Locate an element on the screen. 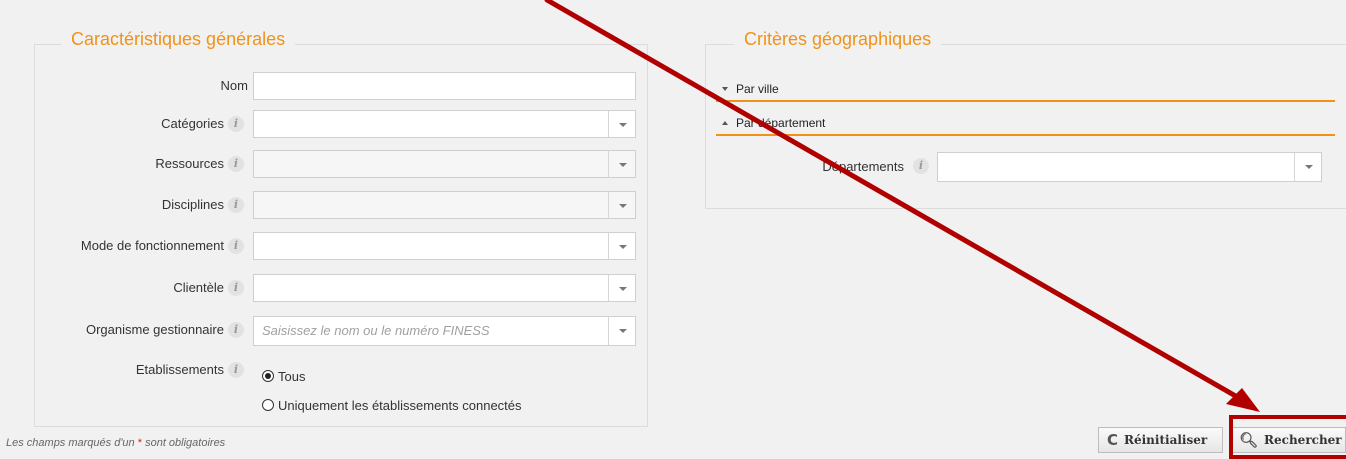 The height and width of the screenshot is (459, 1346). mode-info-icon: i is located at coordinates (236, 246).